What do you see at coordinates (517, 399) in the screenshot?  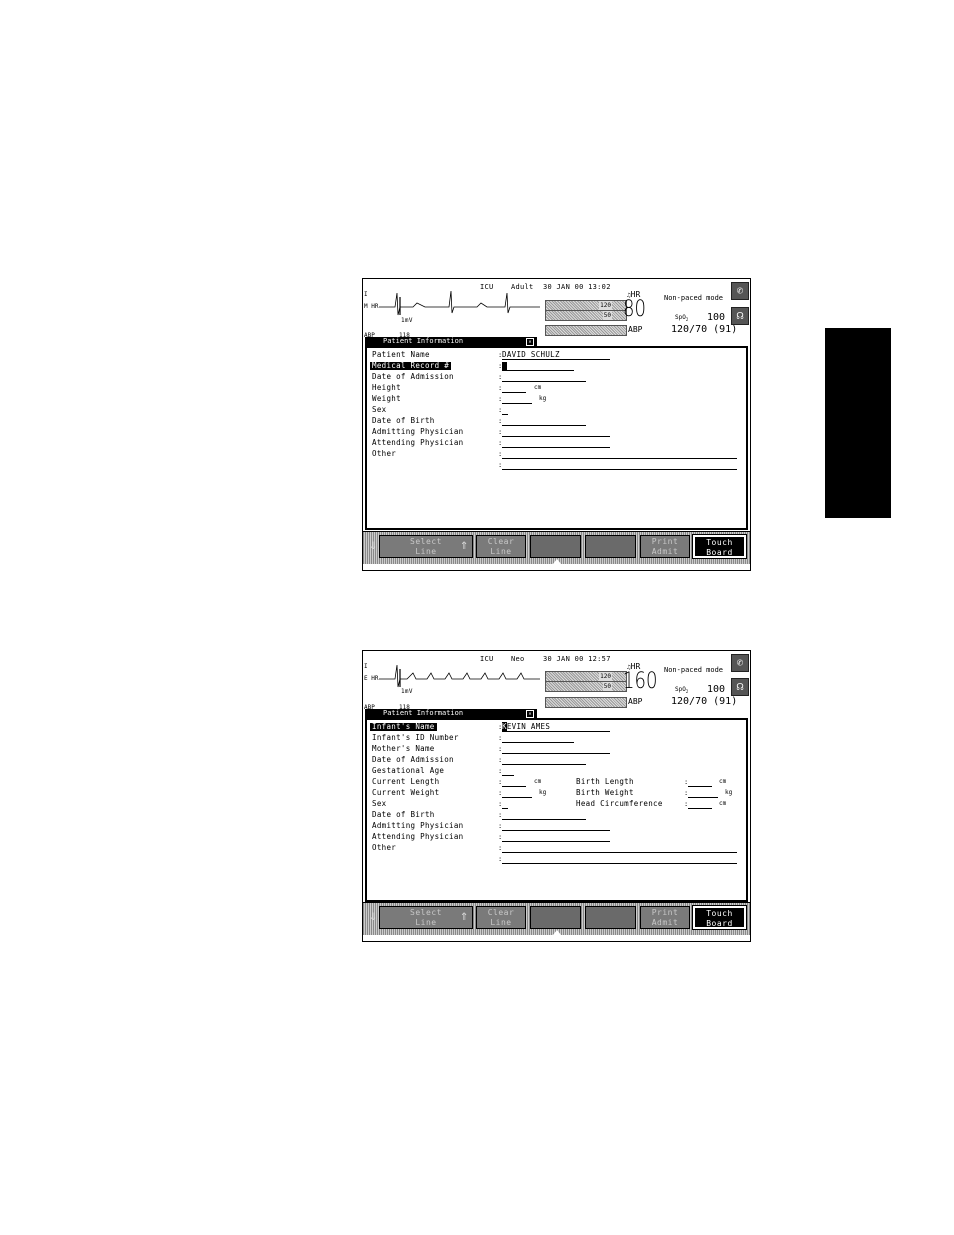 I see `weight-input` at bounding box center [517, 399].